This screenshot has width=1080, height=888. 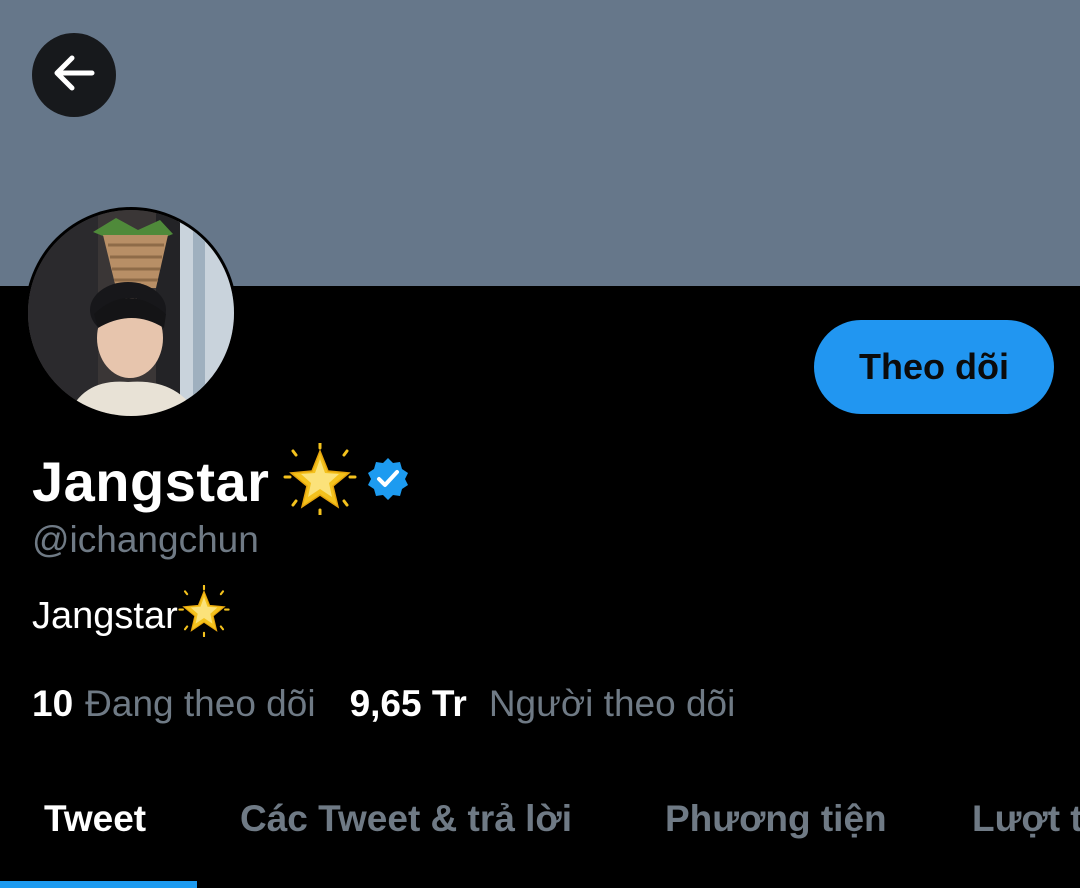 What do you see at coordinates (406, 819) in the screenshot?
I see `tab-tweets-replies: Các Tweet & trả lời` at bounding box center [406, 819].